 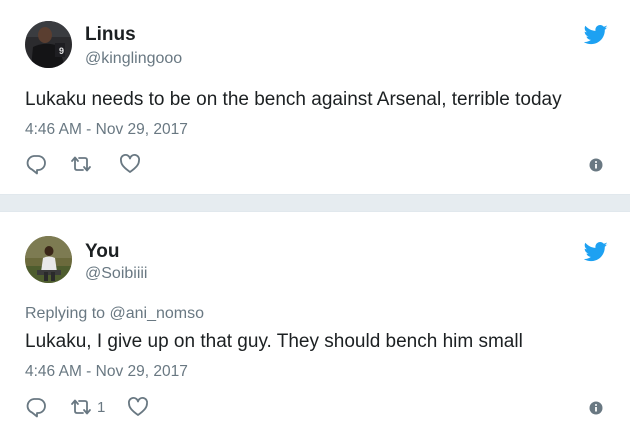 I want to click on avatar-image: 9, so click(x=48, y=44).